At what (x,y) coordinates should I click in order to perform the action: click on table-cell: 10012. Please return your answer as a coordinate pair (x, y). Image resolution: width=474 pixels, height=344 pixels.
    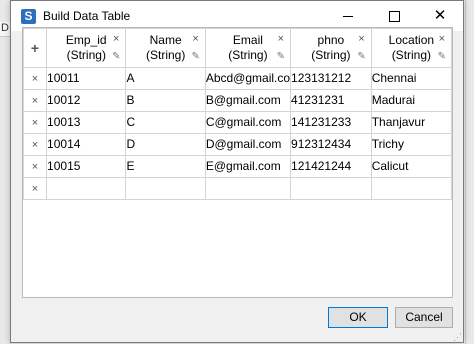
    Looking at the image, I should click on (86, 100).